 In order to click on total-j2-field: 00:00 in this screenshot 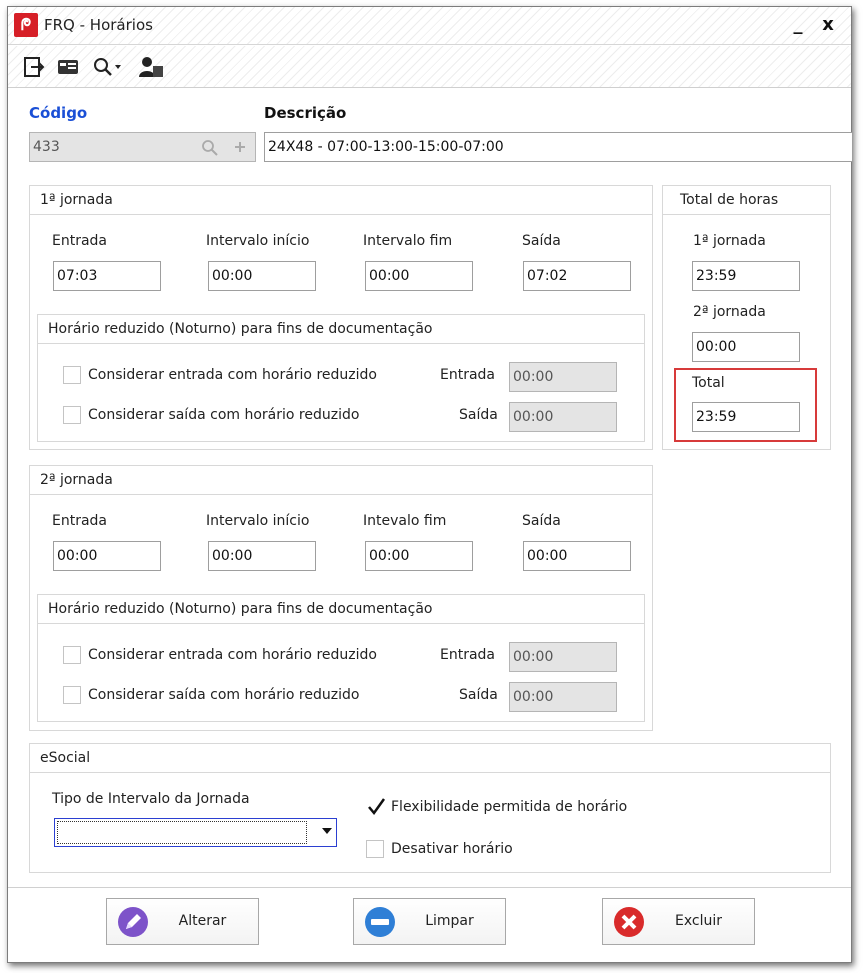, I will do `click(746, 347)`.